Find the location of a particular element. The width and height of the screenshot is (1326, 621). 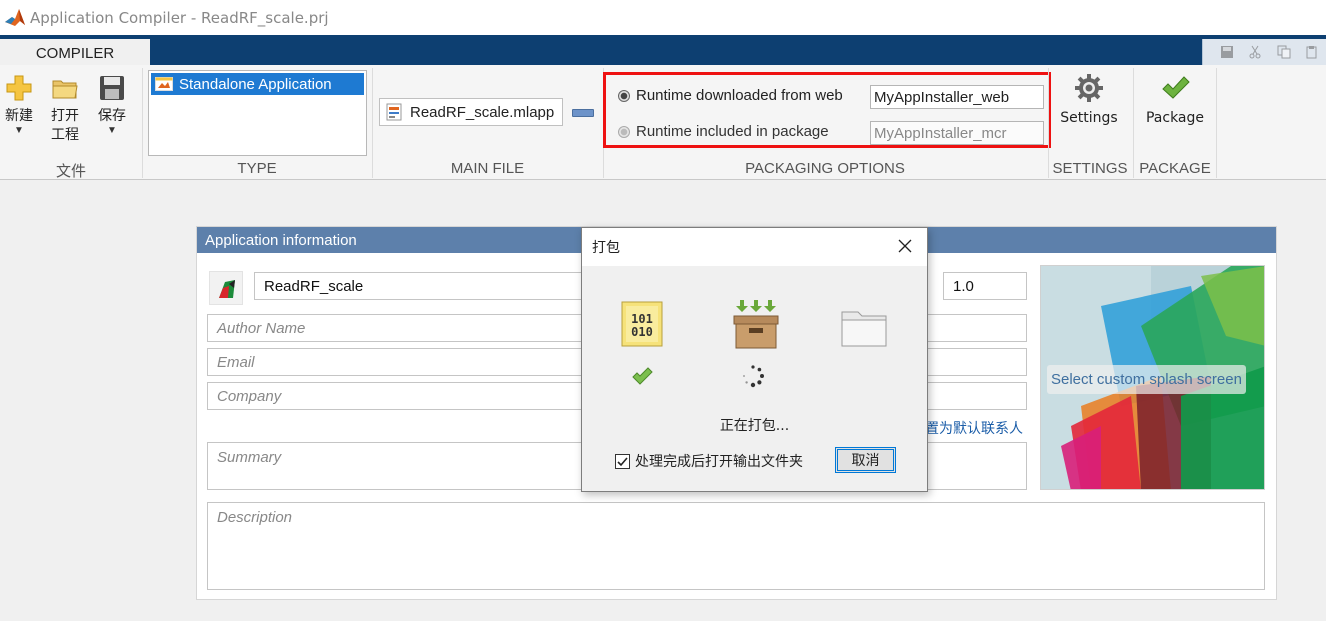

open-output-folder-checkbox: 处理完成后打开输出文件夹 is located at coordinates (709, 461).